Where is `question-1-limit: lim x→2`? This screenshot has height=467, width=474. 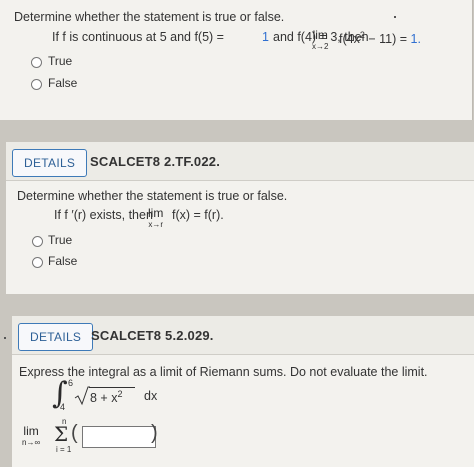
question-1-limit: lim x→2 is located at coordinates (320, 40).